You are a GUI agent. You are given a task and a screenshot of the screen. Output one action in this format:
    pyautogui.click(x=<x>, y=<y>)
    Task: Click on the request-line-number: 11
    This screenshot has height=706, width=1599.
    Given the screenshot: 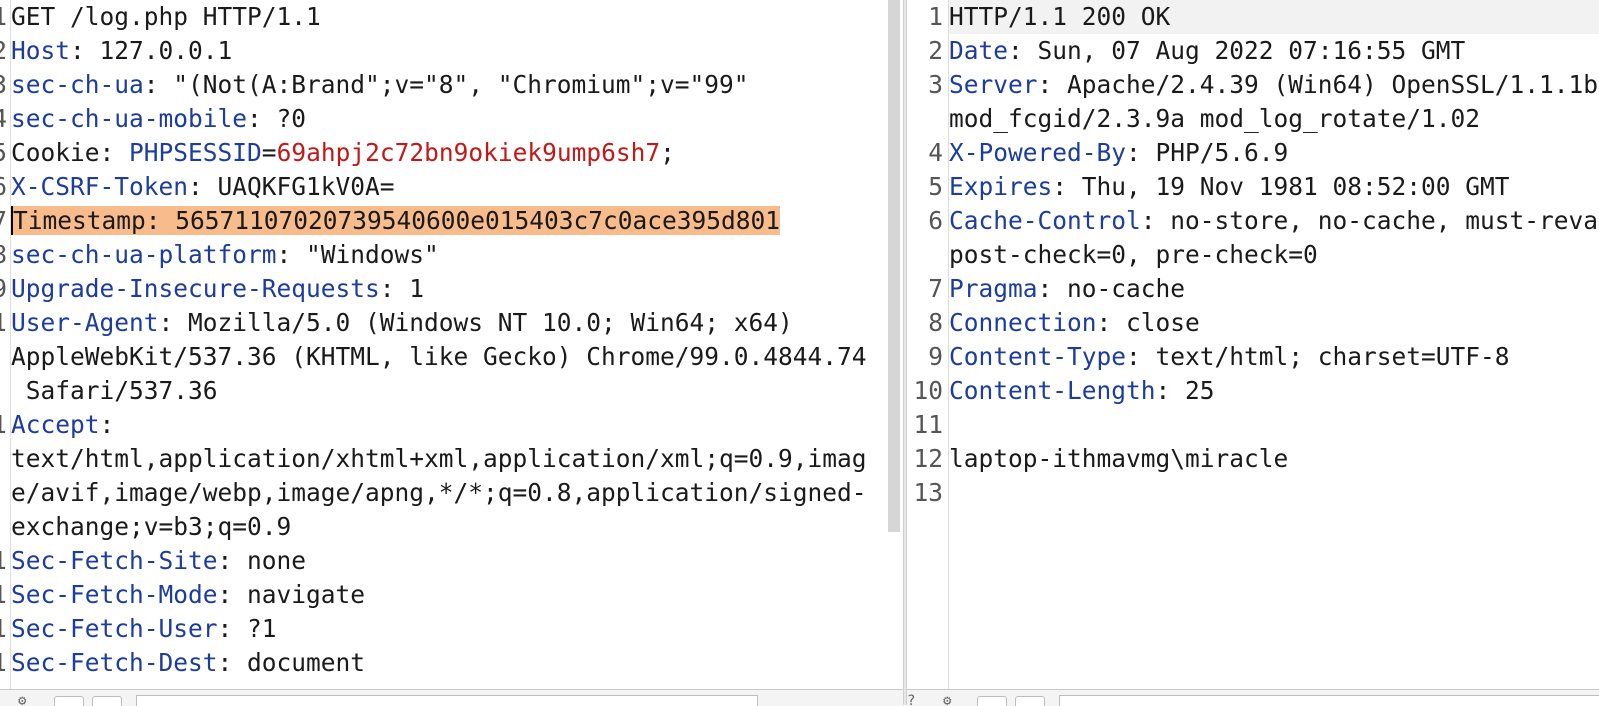 What is the action you would take?
    pyautogui.click(x=3, y=425)
    